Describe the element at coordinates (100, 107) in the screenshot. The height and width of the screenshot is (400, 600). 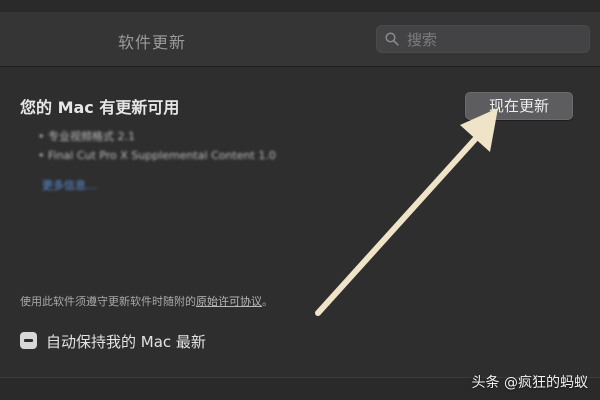
I see `update-available-heading: 您的 Mac 有更新可用` at that location.